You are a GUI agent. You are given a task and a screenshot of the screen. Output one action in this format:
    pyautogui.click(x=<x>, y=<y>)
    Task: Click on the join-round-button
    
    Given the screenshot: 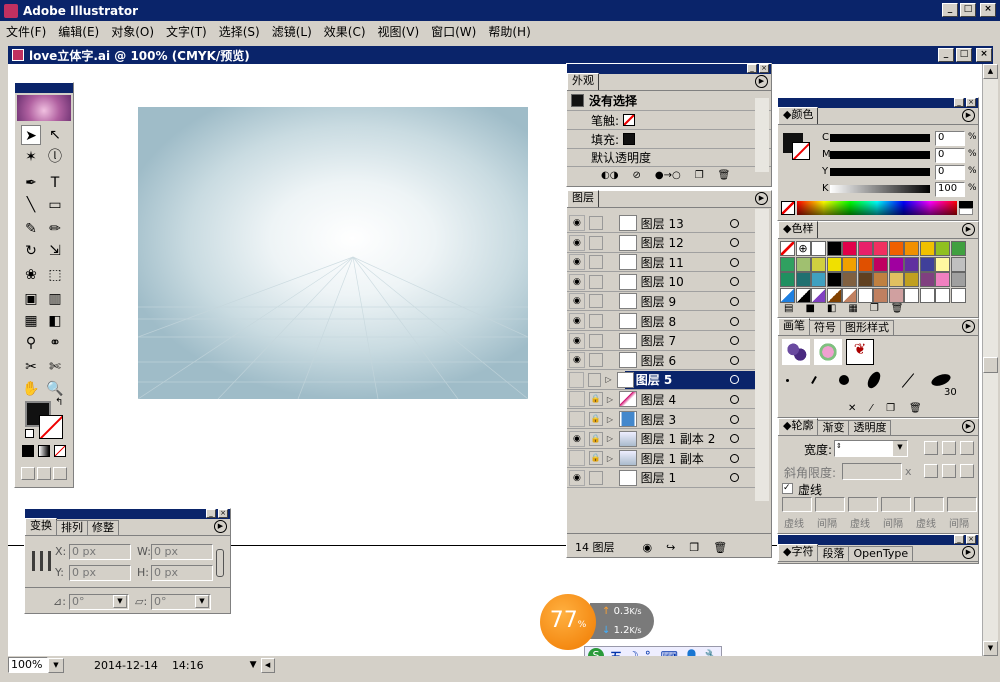 What is the action you would take?
    pyautogui.click(x=949, y=471)
    